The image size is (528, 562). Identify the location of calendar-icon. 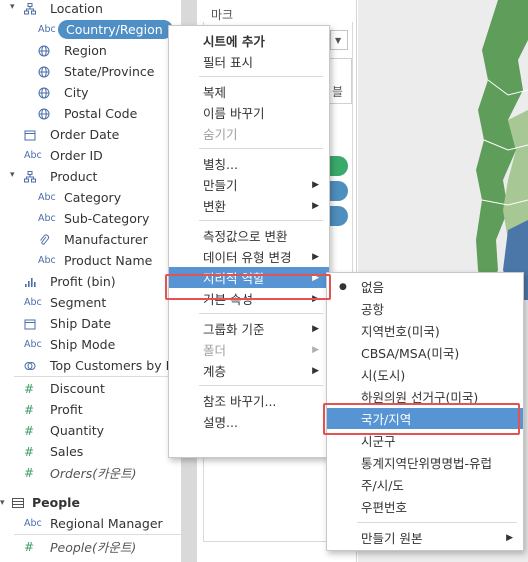
(37, 135).